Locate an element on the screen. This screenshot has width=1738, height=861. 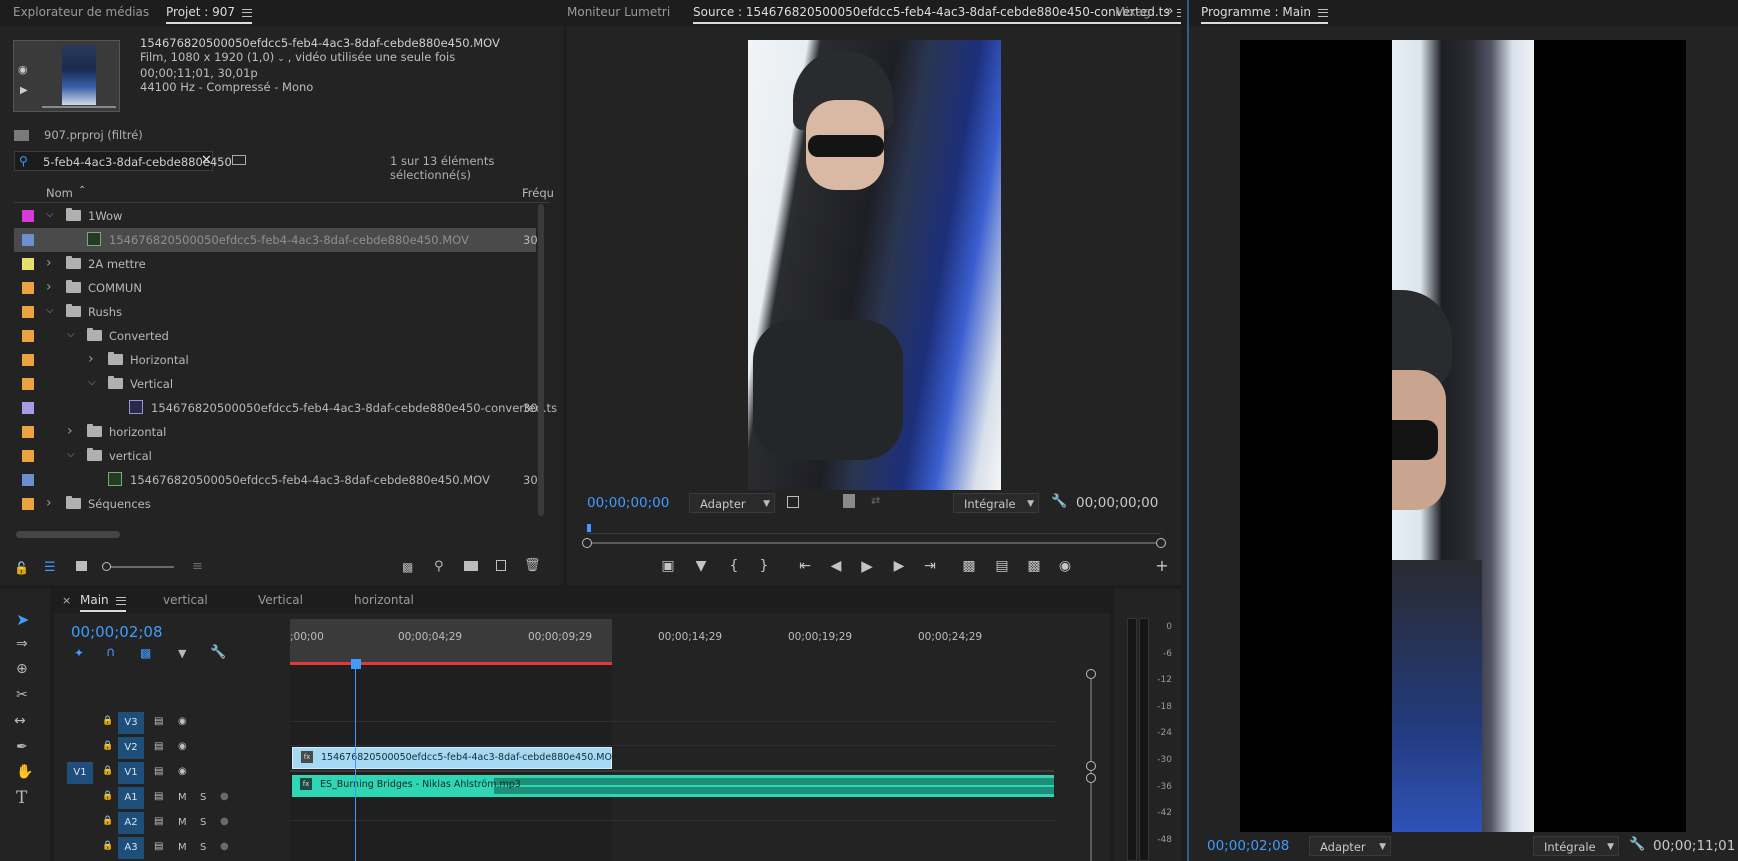
new-item-icon is located at coordinates (501, 565).